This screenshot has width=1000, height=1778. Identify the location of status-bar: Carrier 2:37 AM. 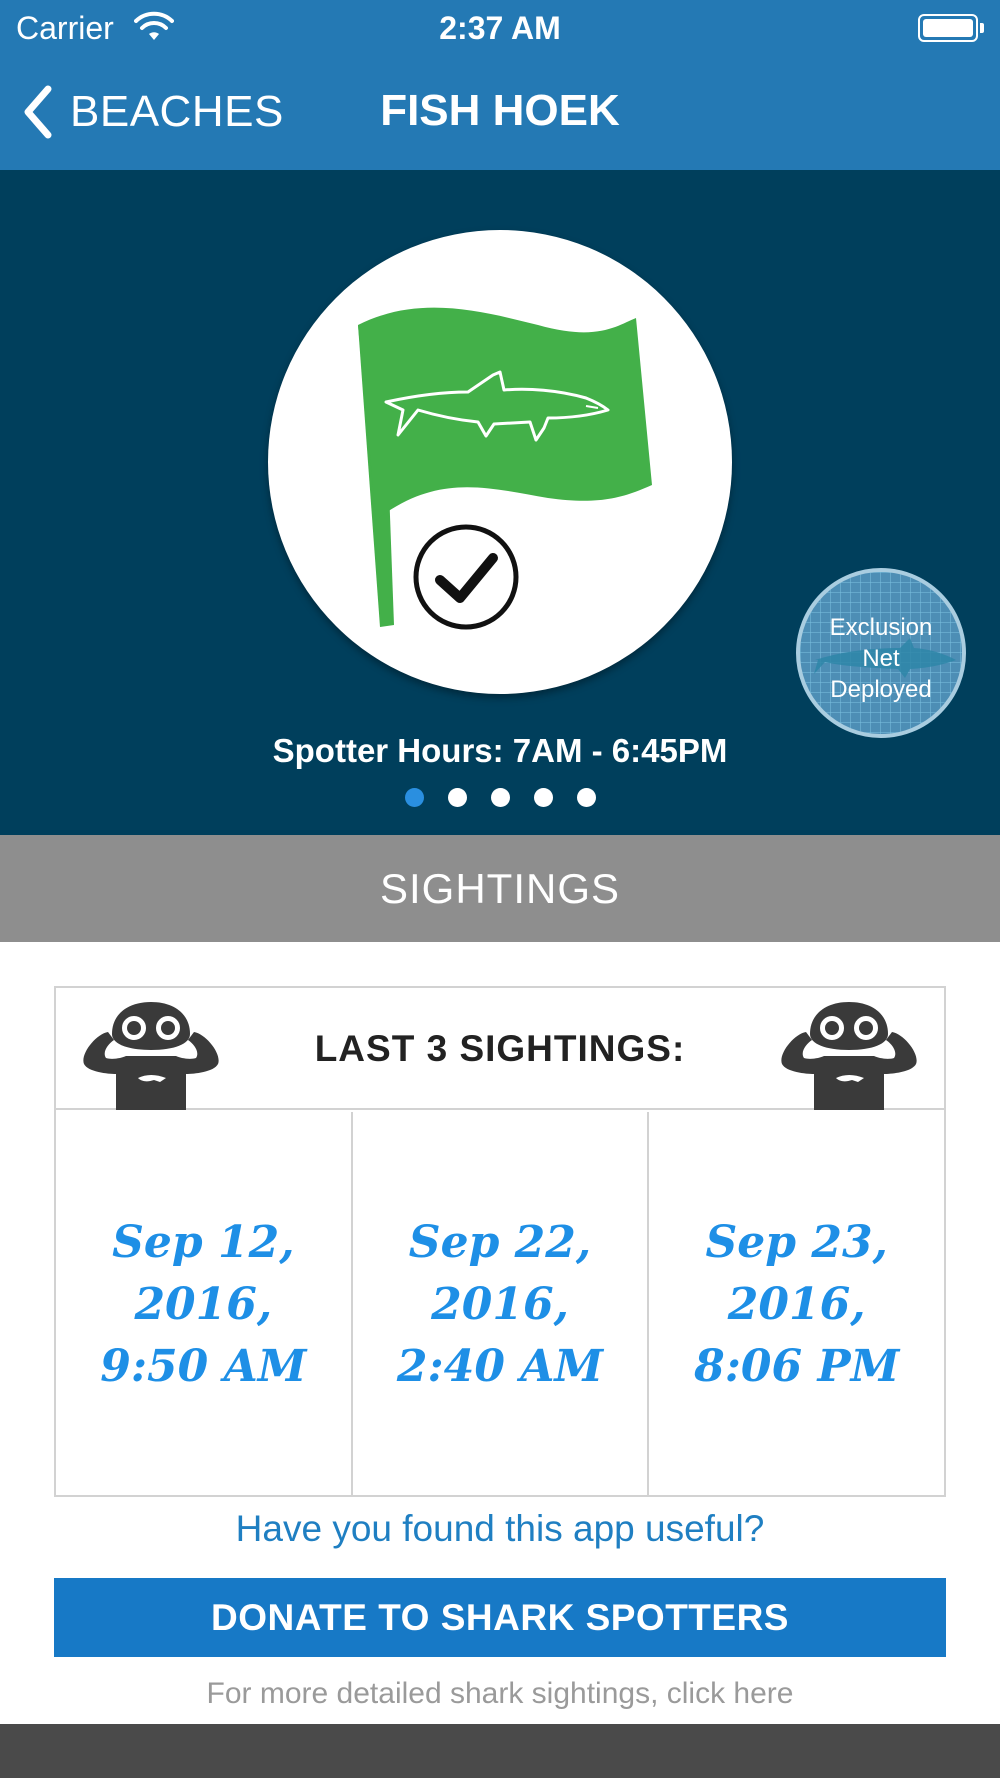
(500, 28).